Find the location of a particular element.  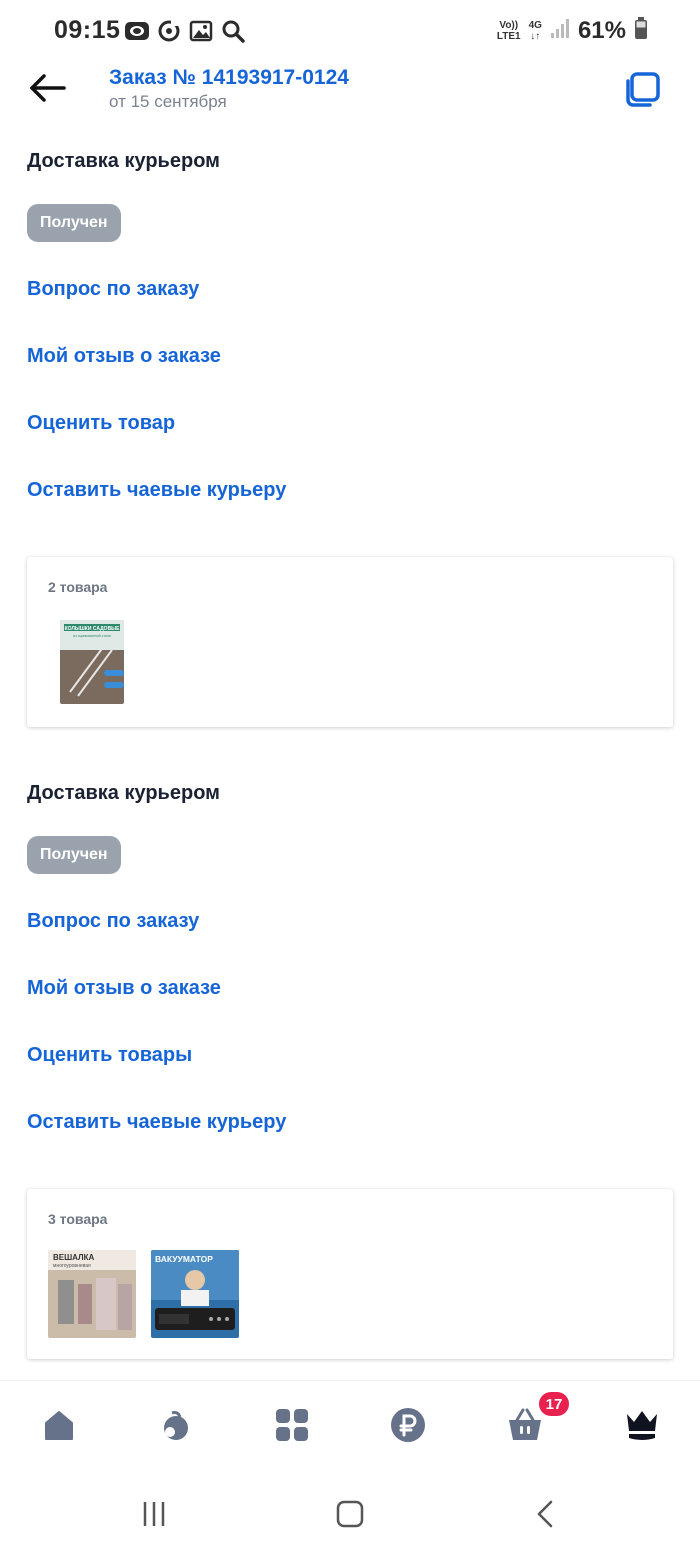

system-navigation is located at coordinates (350, 1515).